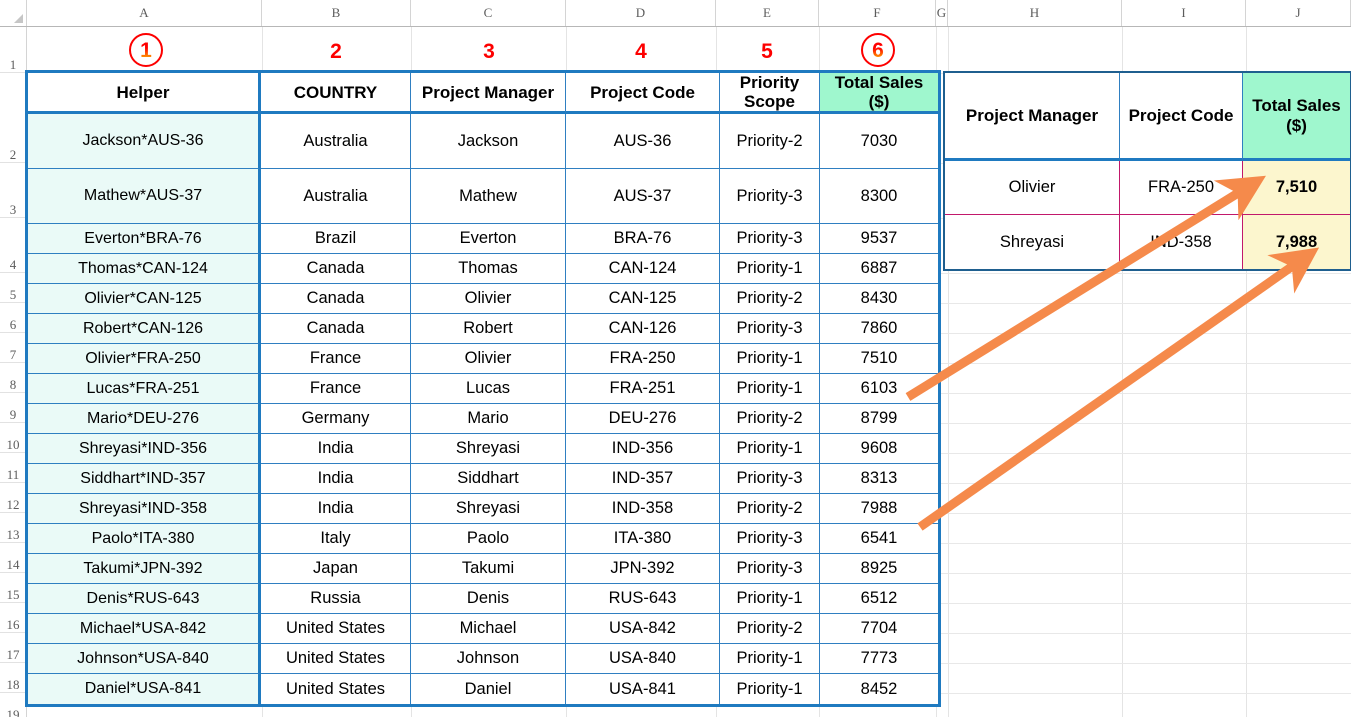 The image size is (1351, 717). Describe the element at coordinates (879, 479) in the screenshot. I see `cell-total-sales: 8313` at that location.